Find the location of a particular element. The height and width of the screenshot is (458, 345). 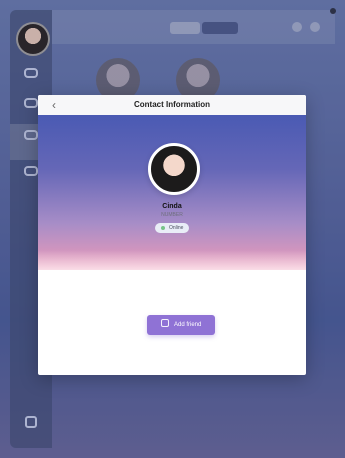

profile-name: Cinda is located at coordinates (172, 206).